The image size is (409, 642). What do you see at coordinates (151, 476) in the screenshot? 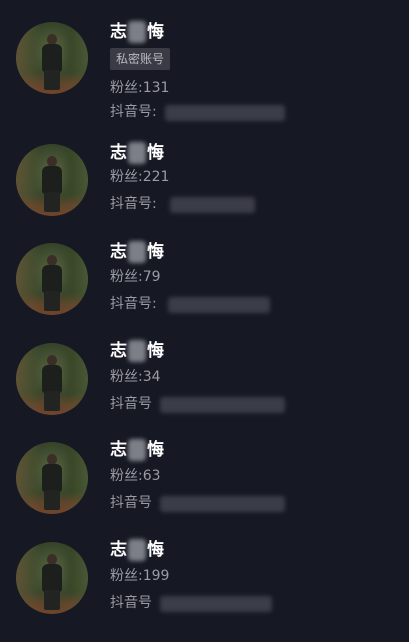
I see `followers-value: 63` at bounding box center [151, 476].